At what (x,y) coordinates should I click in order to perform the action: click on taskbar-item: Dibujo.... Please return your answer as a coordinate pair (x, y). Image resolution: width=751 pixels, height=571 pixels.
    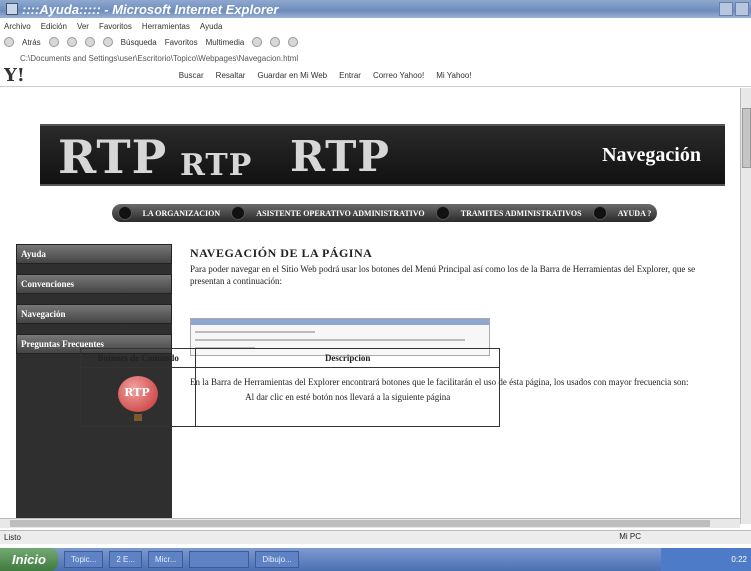
    Looking at the image, I should click on (277, 559).